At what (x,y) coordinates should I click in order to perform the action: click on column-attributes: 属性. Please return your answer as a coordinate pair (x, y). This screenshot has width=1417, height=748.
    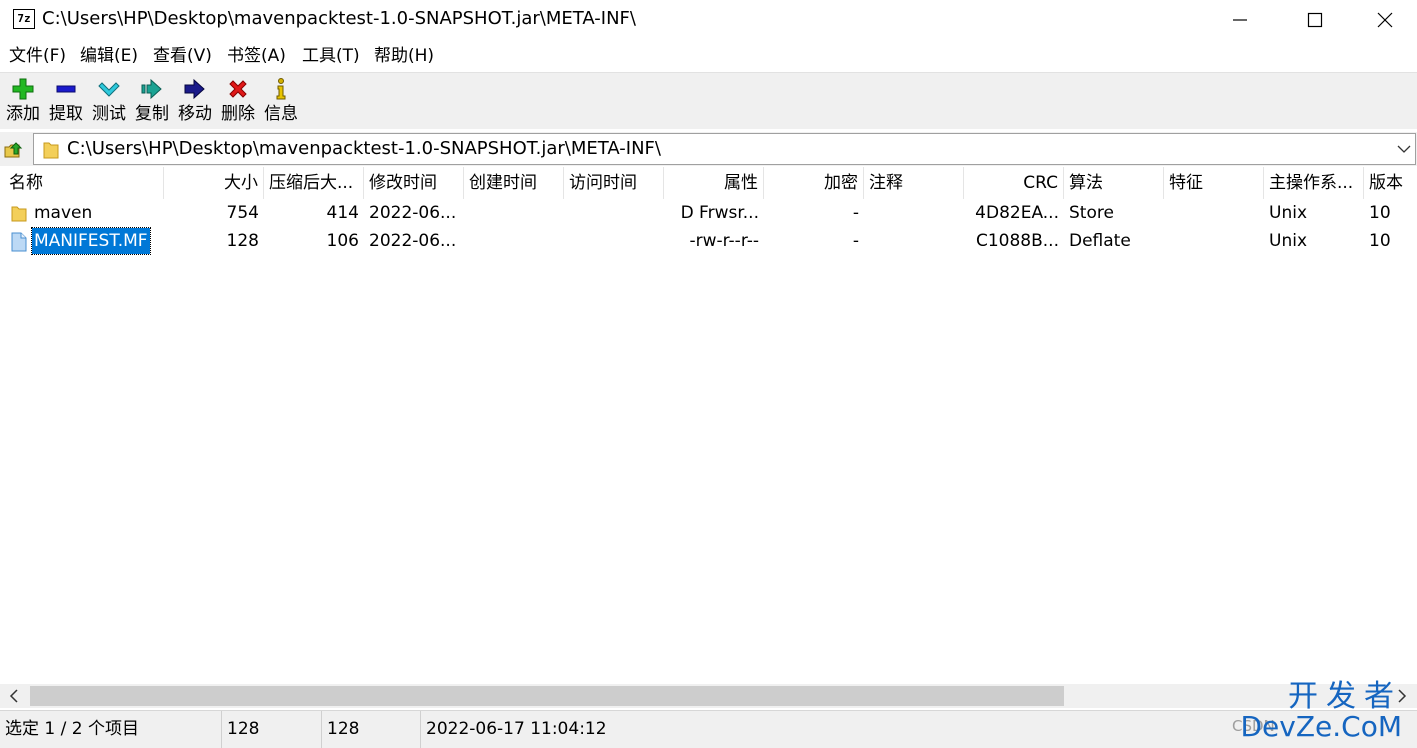
    Looking at the image, I should click on (714, 183).